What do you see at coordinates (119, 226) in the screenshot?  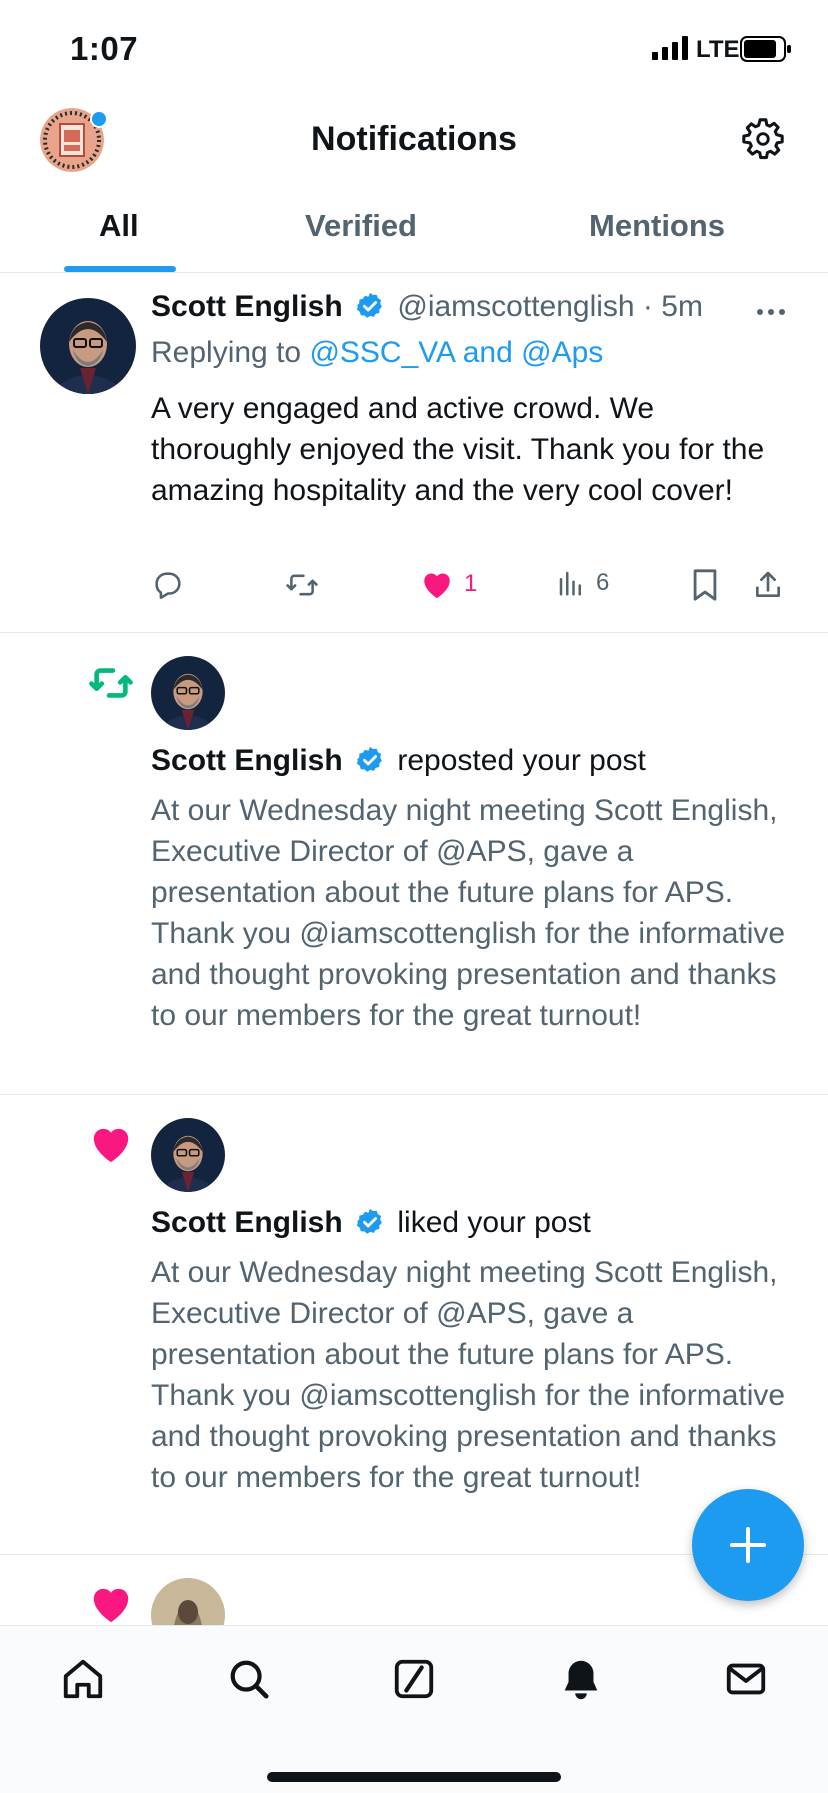 I see `tab-all: All` at bounding box center [119, 226].